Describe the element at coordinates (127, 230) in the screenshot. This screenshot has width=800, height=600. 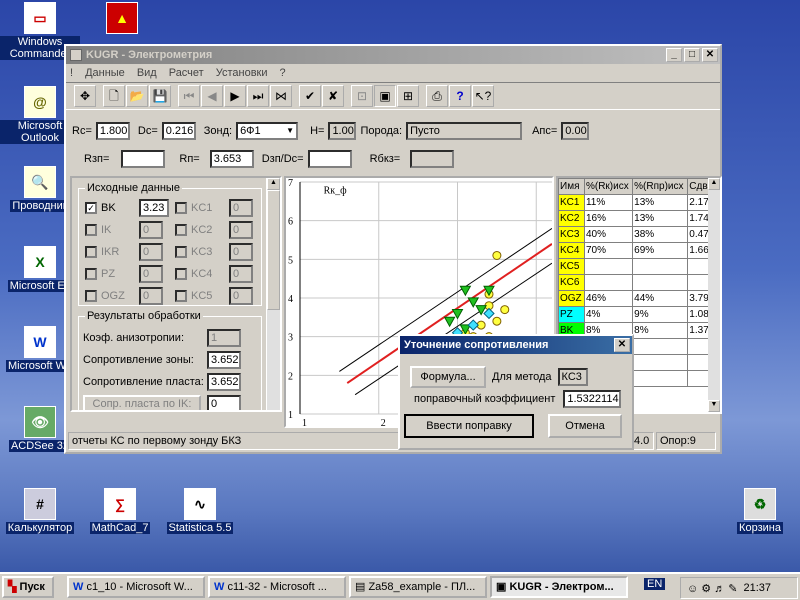
I see `source-item-ik: IK 0` at that location.